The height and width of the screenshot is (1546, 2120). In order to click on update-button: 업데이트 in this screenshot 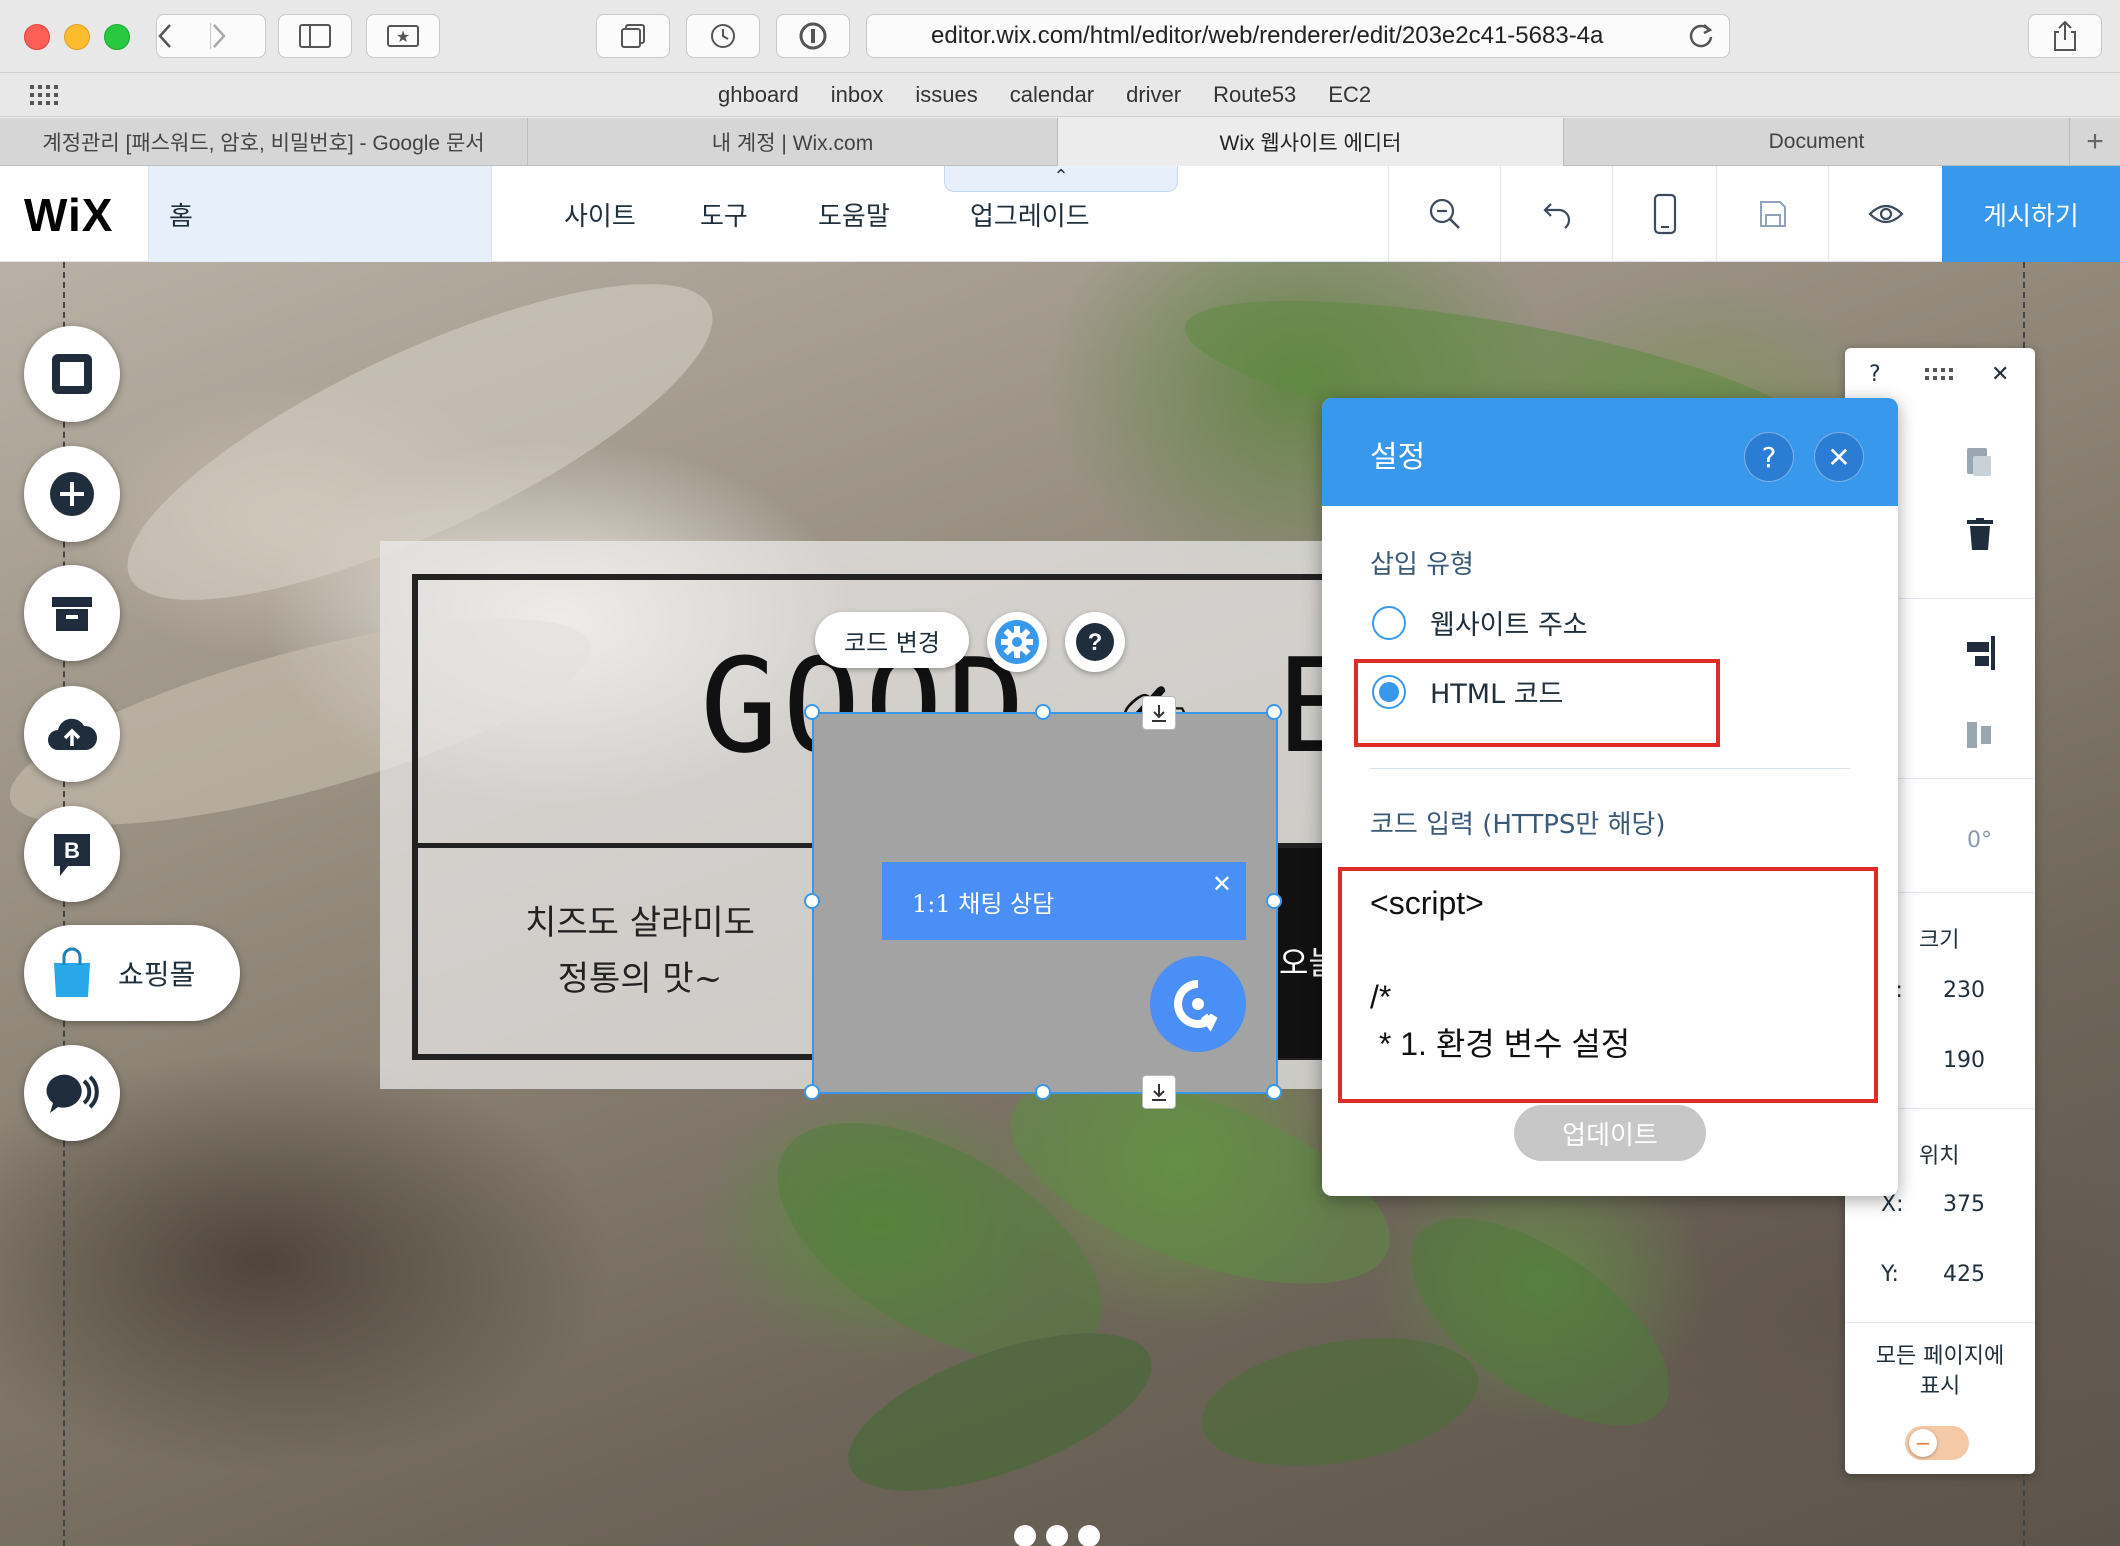, I will do `click(1610, 1133)`.